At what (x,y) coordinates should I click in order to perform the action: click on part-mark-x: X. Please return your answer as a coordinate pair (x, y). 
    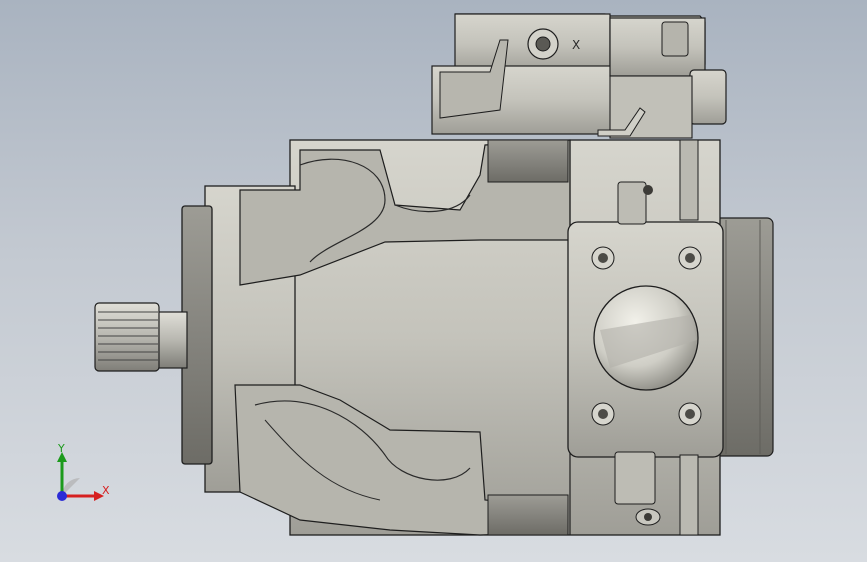
    Looking at the image, I should click on (576, 45).